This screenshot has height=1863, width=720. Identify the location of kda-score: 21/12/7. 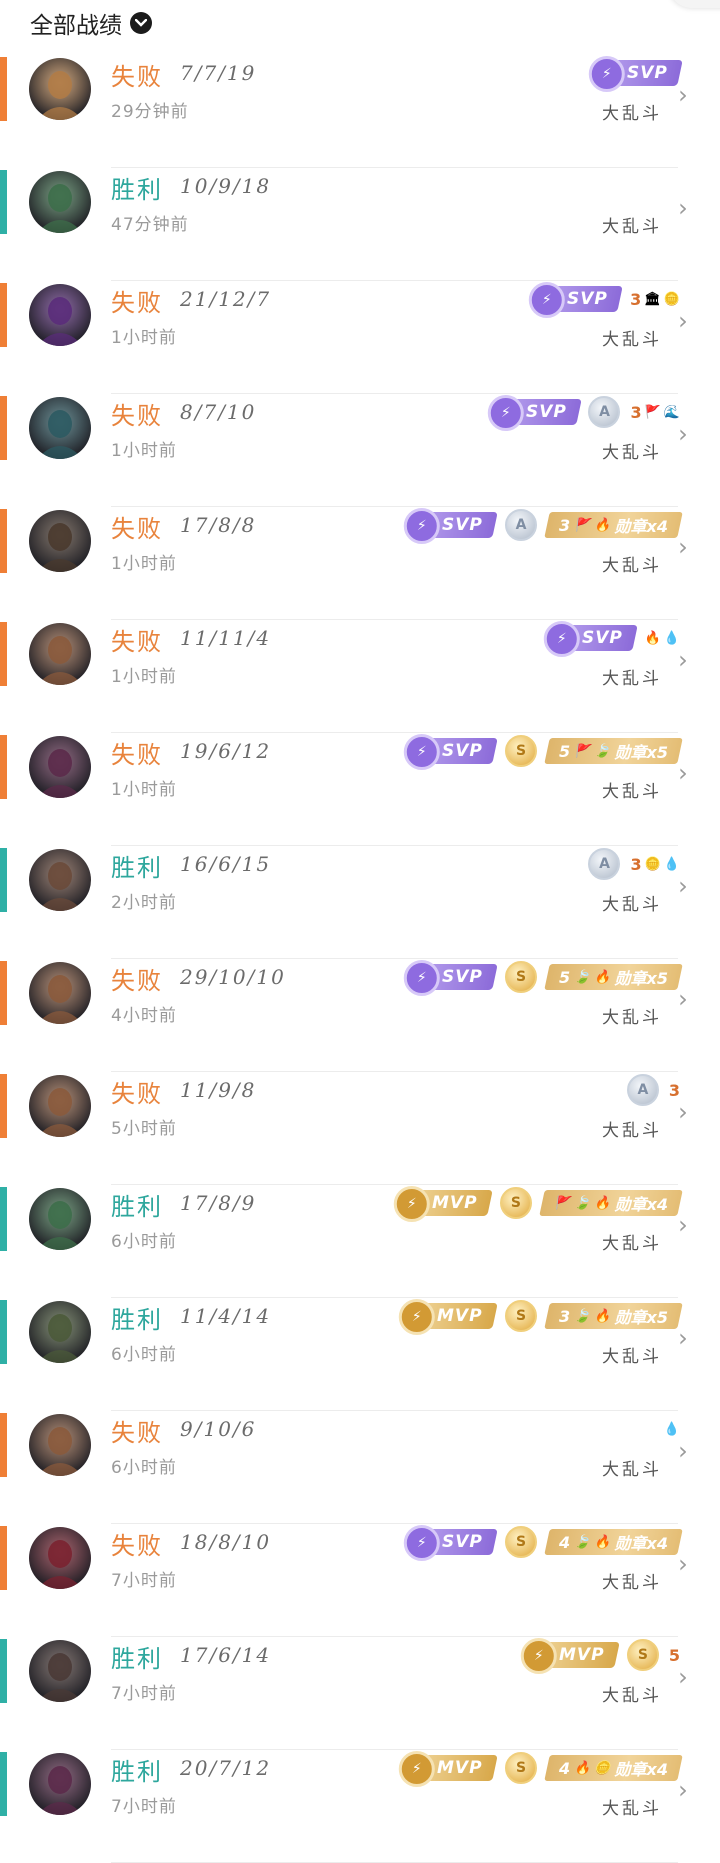
(226, 299).